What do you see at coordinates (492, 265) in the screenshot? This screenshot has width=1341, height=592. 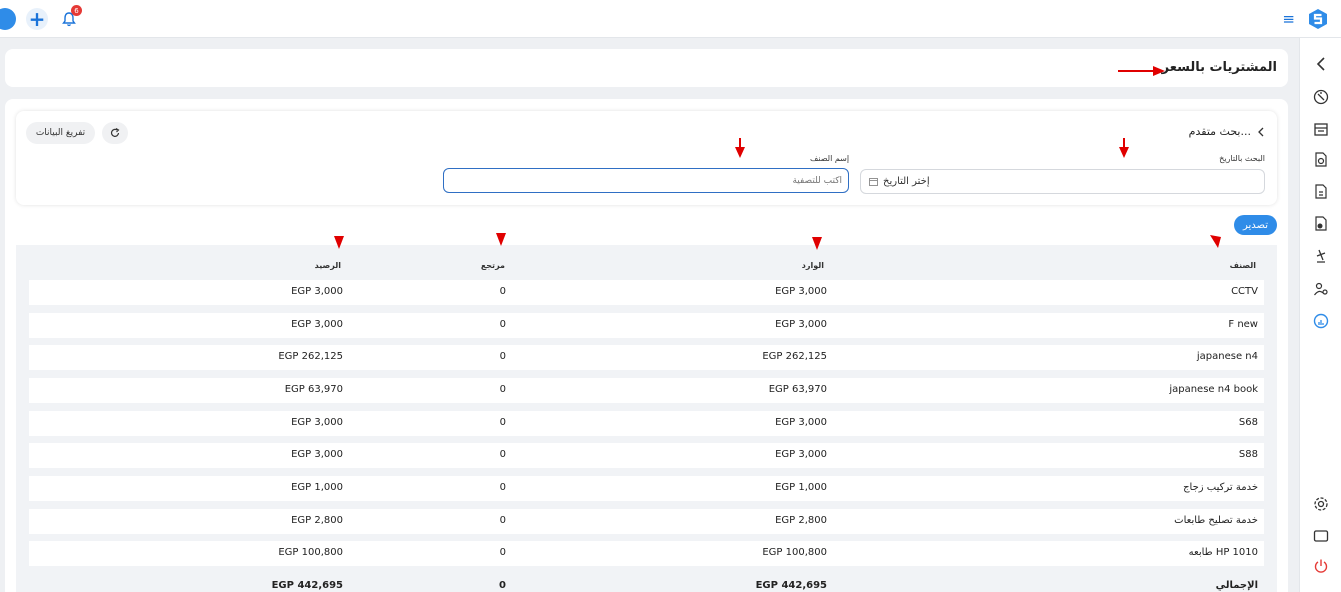 I see `header-returned: مرتجع` at bounding box center [492, 265].